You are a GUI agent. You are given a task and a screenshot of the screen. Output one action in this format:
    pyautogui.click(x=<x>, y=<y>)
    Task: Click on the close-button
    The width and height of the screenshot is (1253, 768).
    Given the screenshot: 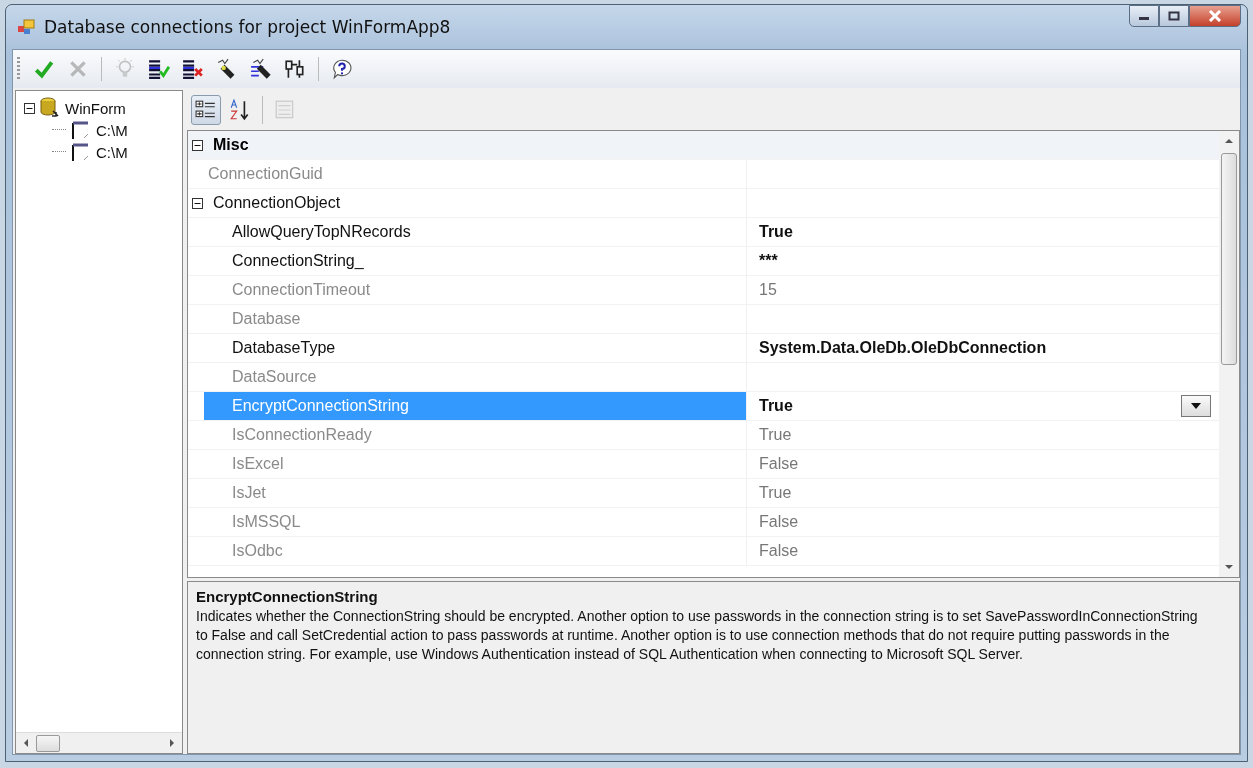 What is the action you would take?
    pyautogui.click(x=1215, y=16)
    